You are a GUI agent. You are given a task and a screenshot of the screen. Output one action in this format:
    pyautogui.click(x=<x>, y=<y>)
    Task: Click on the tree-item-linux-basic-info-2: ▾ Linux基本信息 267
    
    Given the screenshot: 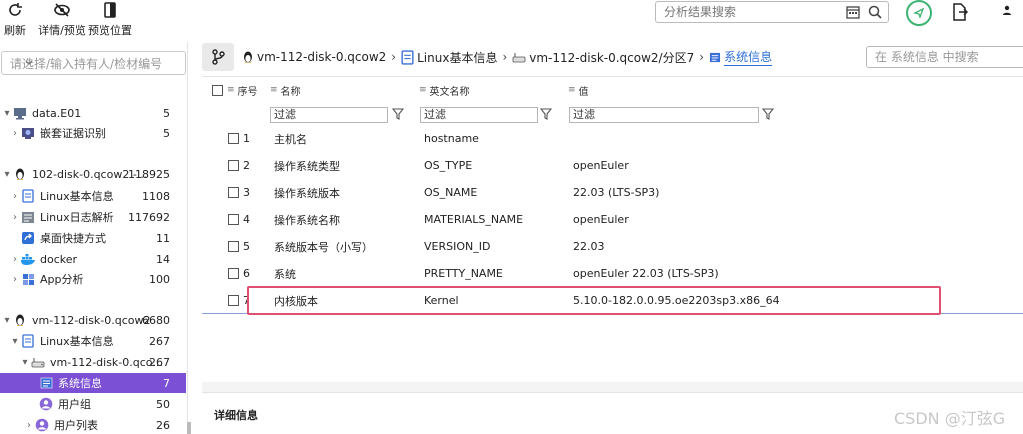 What is the action you would take?
    pyautogui.click(x=93, y=341)
    